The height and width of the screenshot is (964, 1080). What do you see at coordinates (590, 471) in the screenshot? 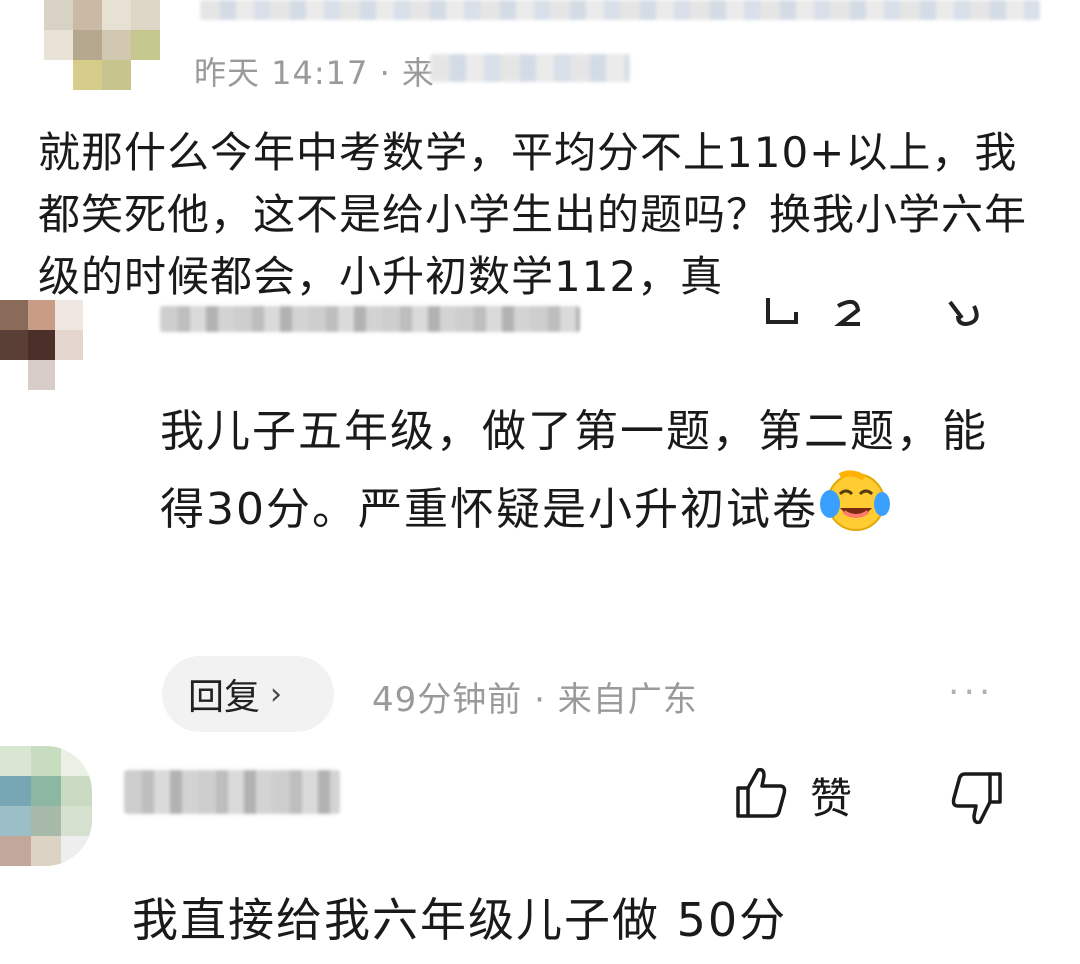
I see `reply-comment-text: 我儿子五年级，做了第一题，第二题，能得30分。严重怀疑是小升初试卷` at bounding box center [590, 471].